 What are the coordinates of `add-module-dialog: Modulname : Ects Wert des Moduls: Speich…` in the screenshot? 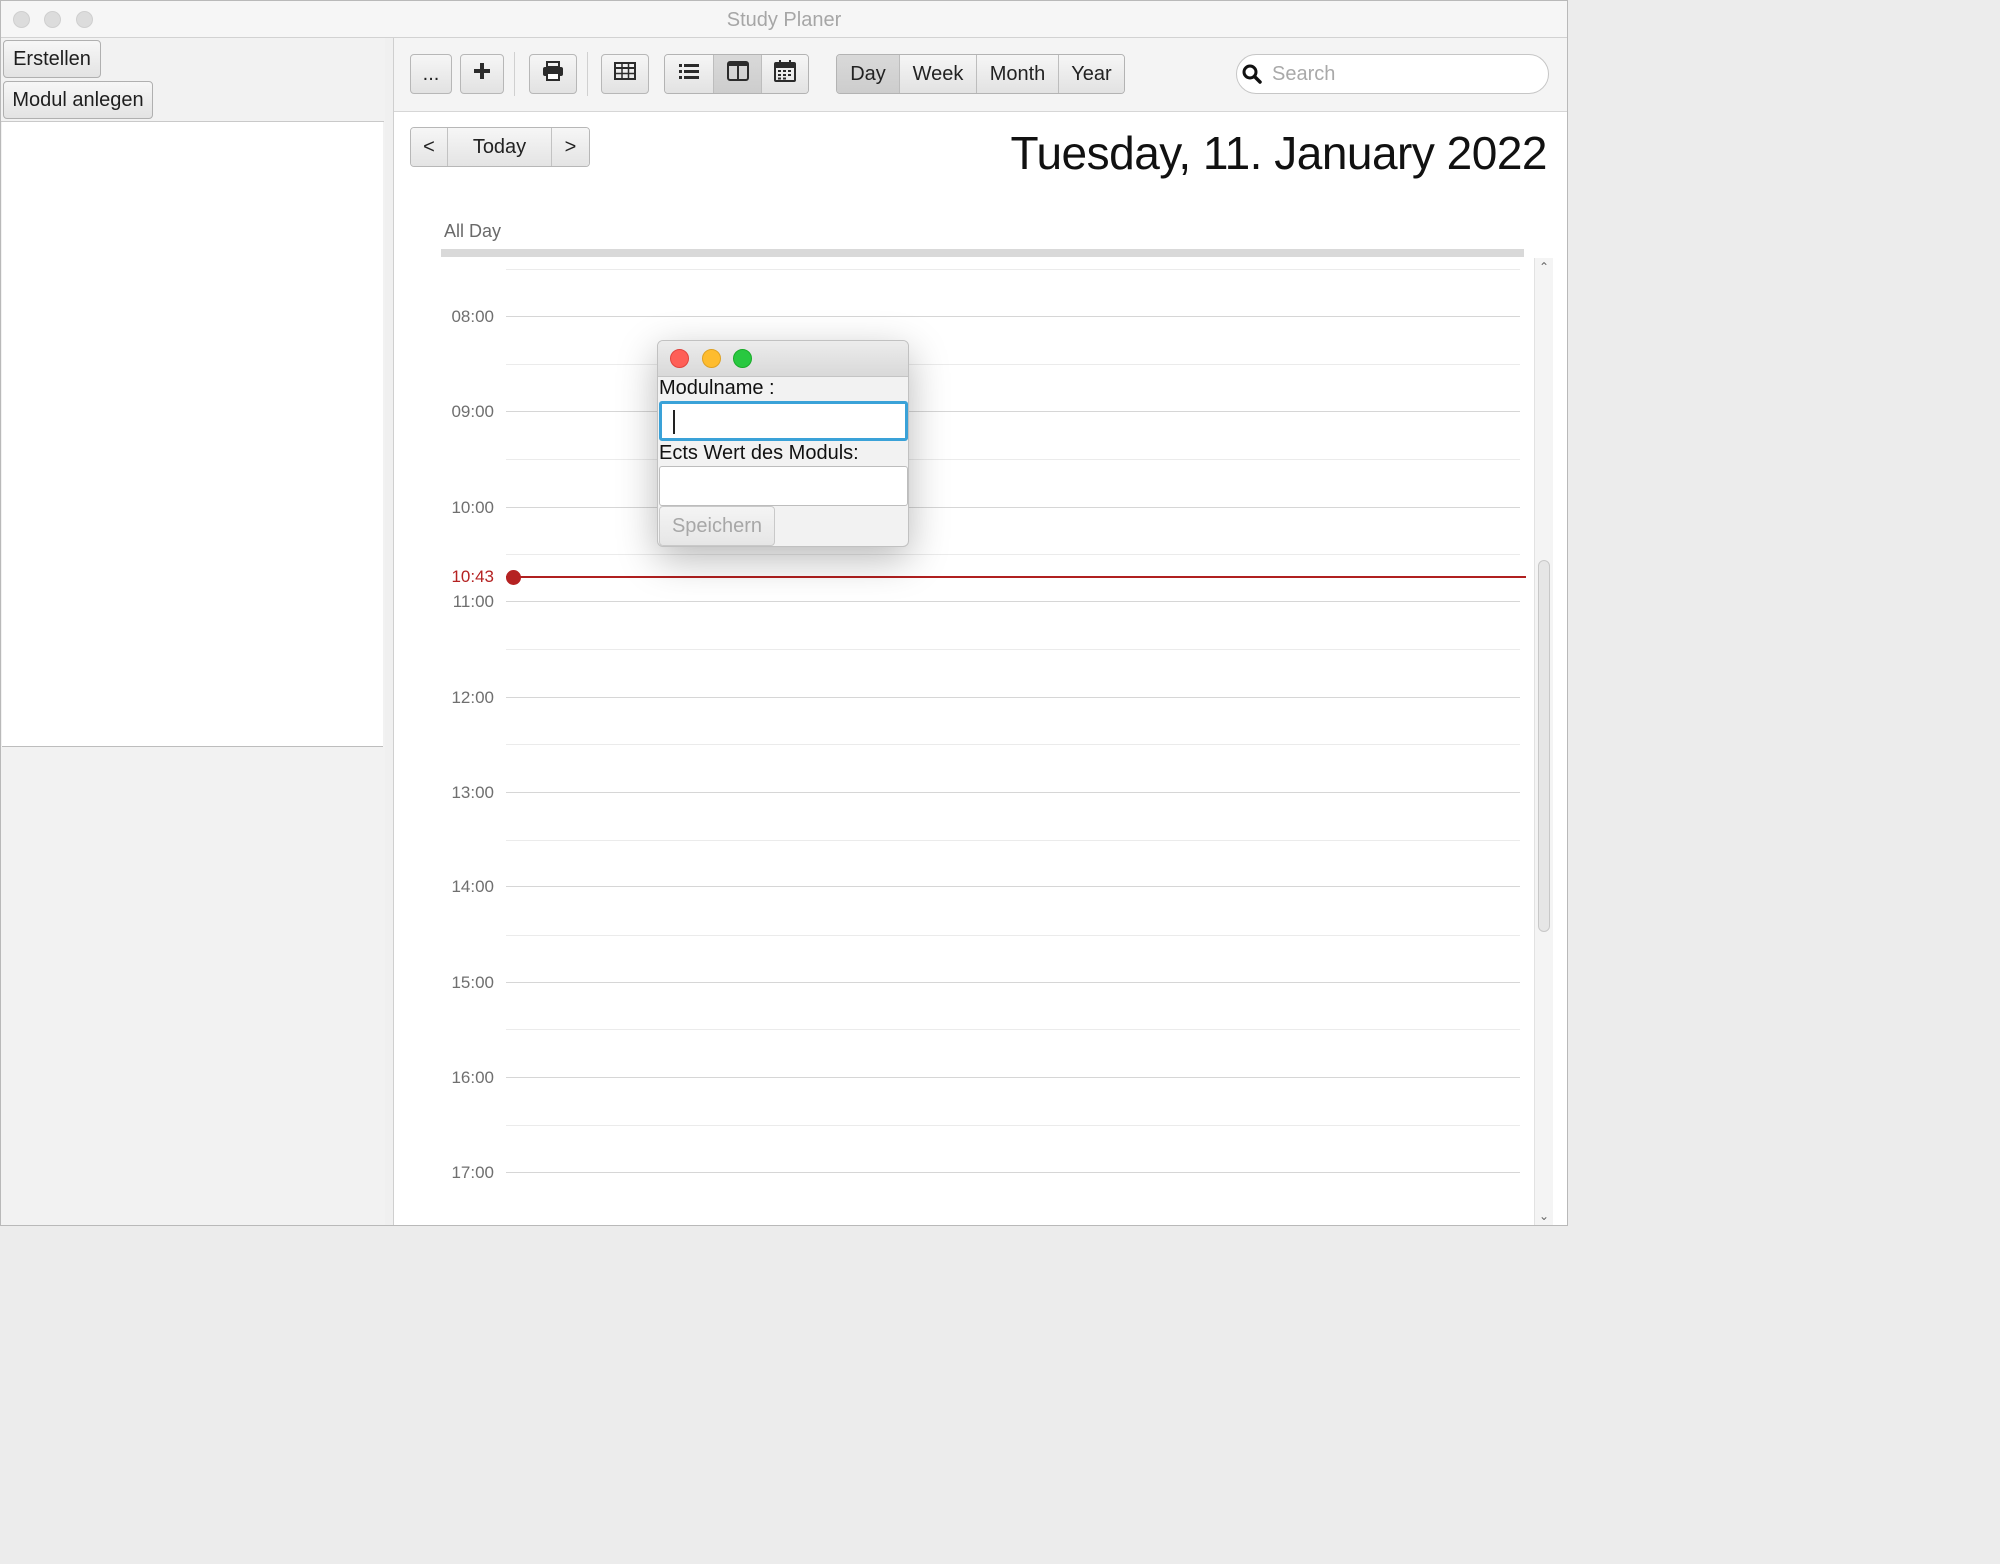 It's located at (783, 443).